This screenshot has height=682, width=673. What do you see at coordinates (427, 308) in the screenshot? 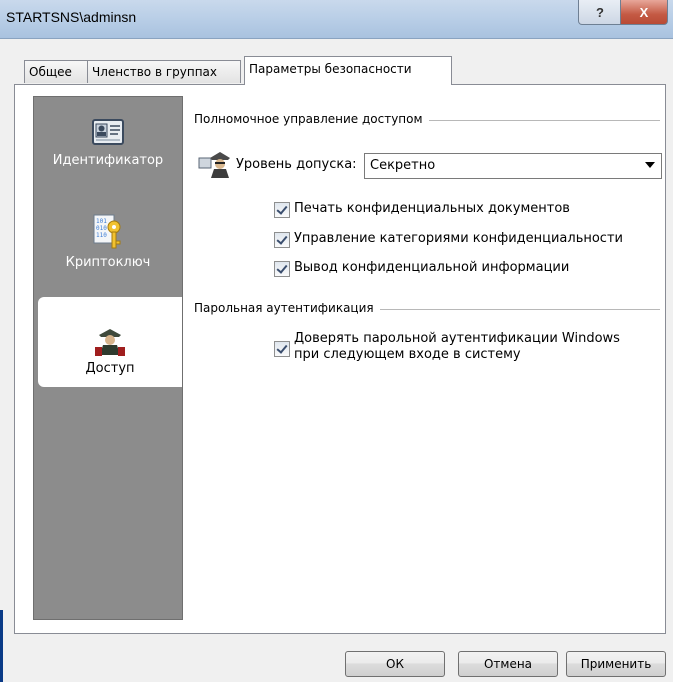
I see `password-auth-group: Парольная аутентификация` at bounding box center [427, 308].